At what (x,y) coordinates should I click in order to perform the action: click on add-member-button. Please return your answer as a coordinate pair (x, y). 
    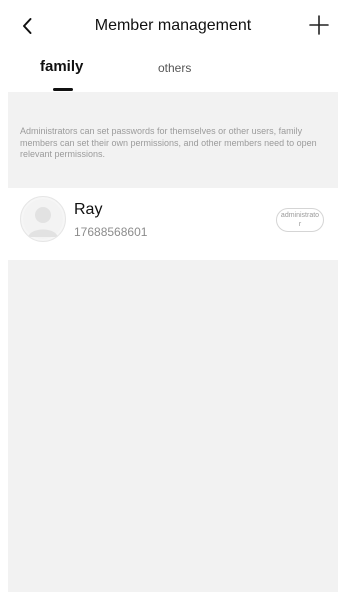
    Looking at the image, I should click on (319, 25).